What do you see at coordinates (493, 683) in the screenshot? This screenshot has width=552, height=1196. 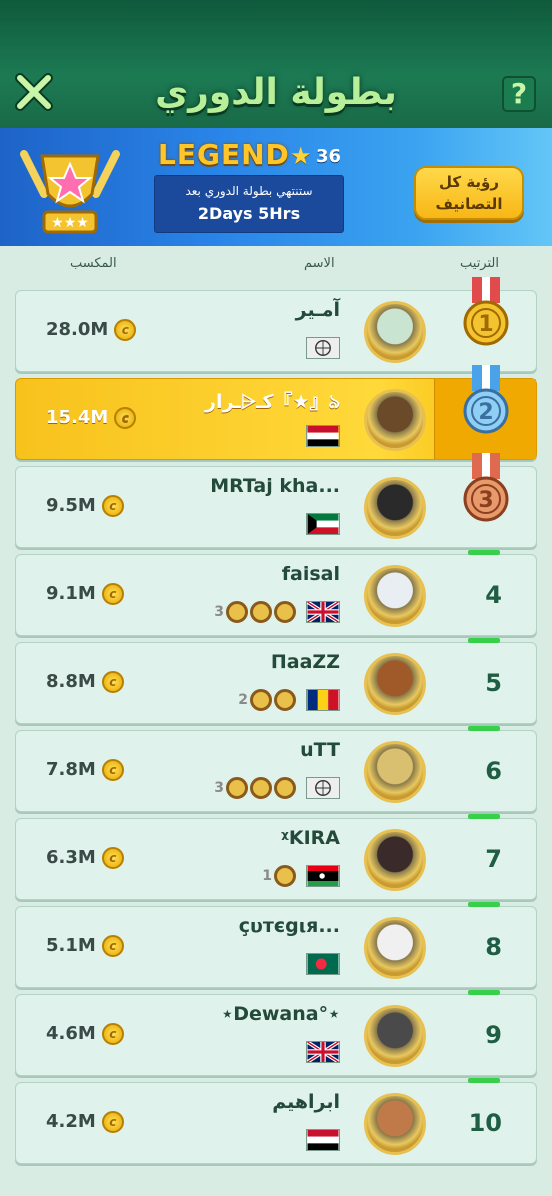 I see `rank-number: 5` at bounding box center [493, 683].